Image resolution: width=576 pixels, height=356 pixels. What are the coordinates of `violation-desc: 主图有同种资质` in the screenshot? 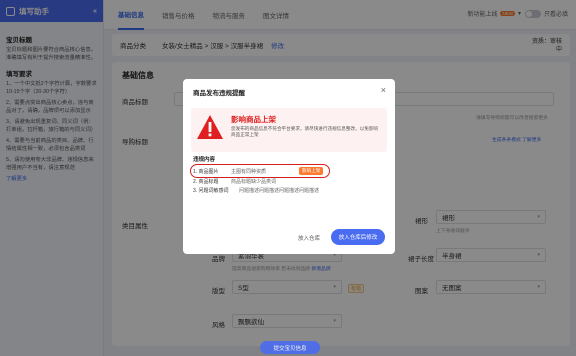 It's located at (249, 172).